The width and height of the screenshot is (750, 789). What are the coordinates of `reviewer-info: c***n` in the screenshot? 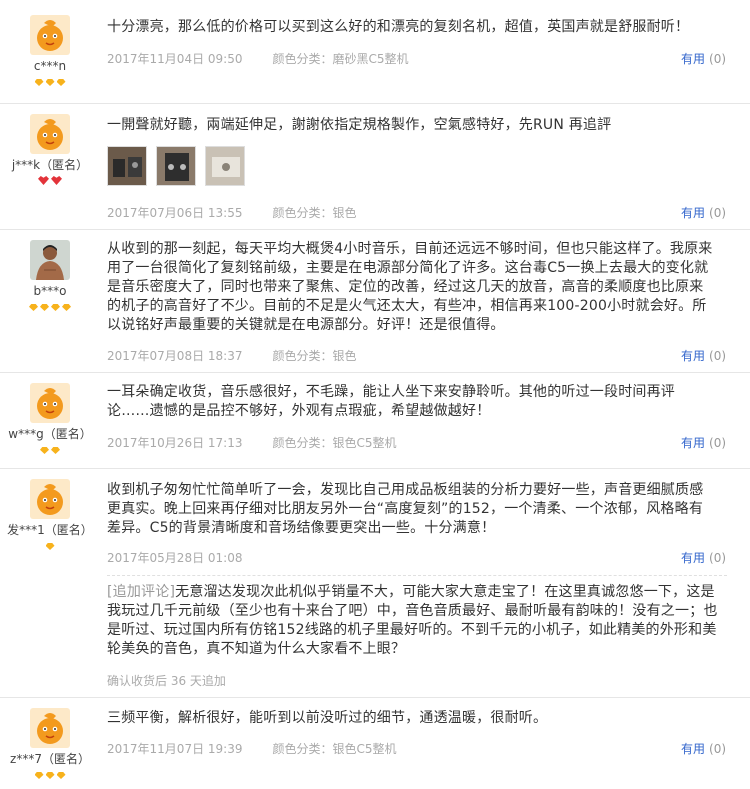 It's located at (50, 50).